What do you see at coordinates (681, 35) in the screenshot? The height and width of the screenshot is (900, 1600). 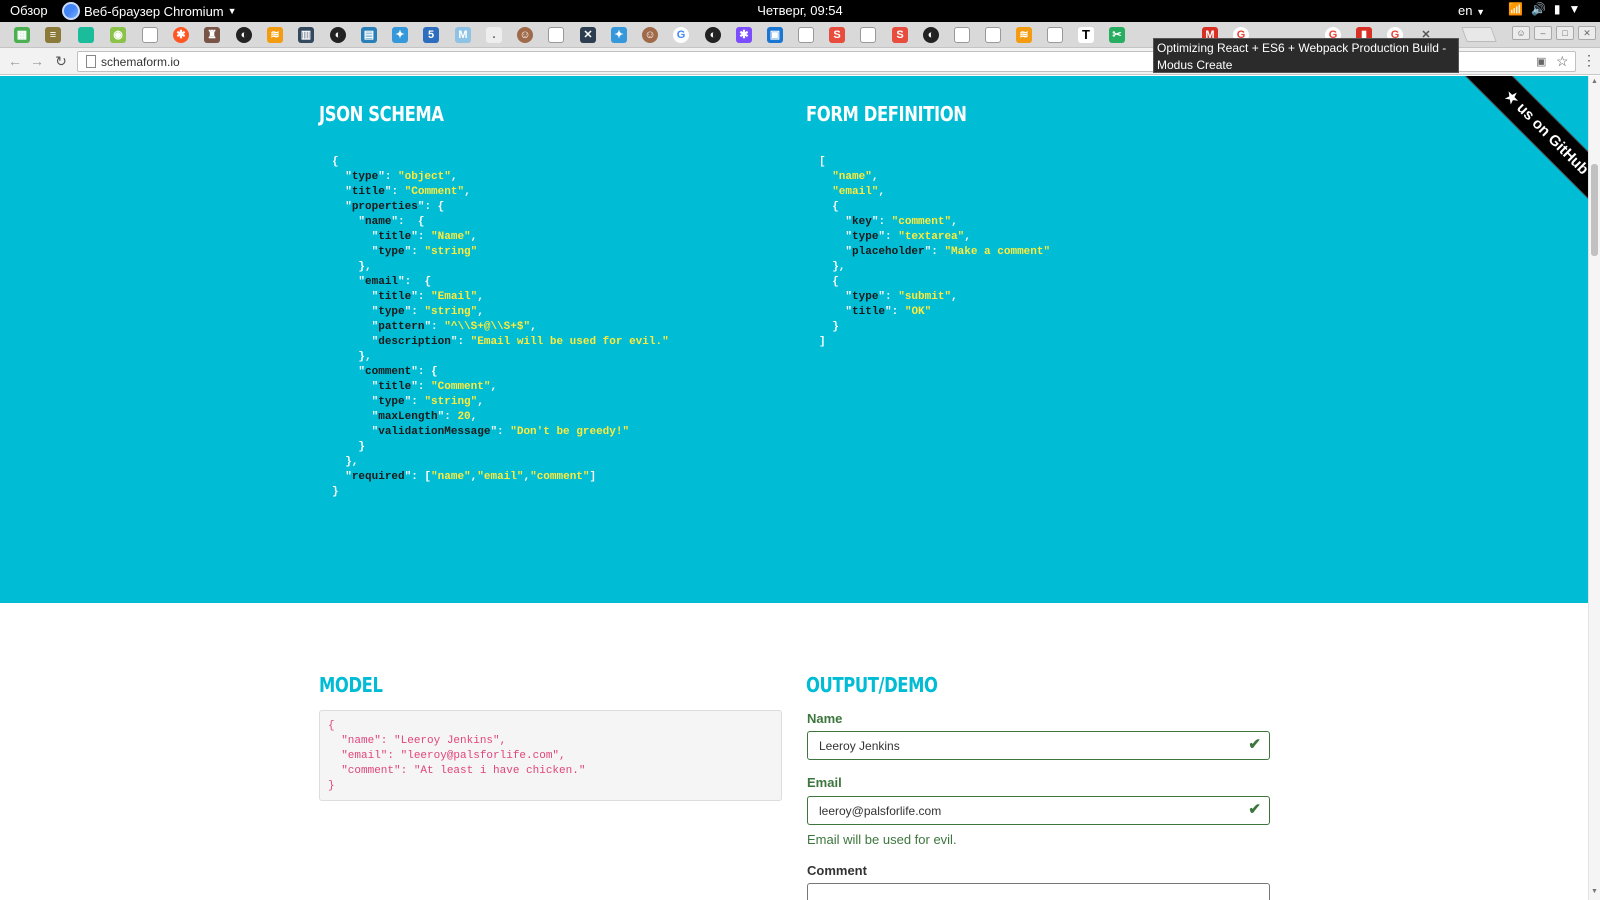 I see `google-icon: G` at bounding box center [681, 35].